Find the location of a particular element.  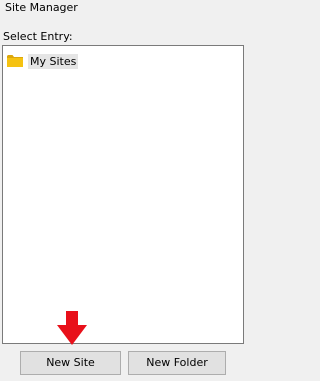

new-folder-button: New Folder is located at coordinates (177, 363).